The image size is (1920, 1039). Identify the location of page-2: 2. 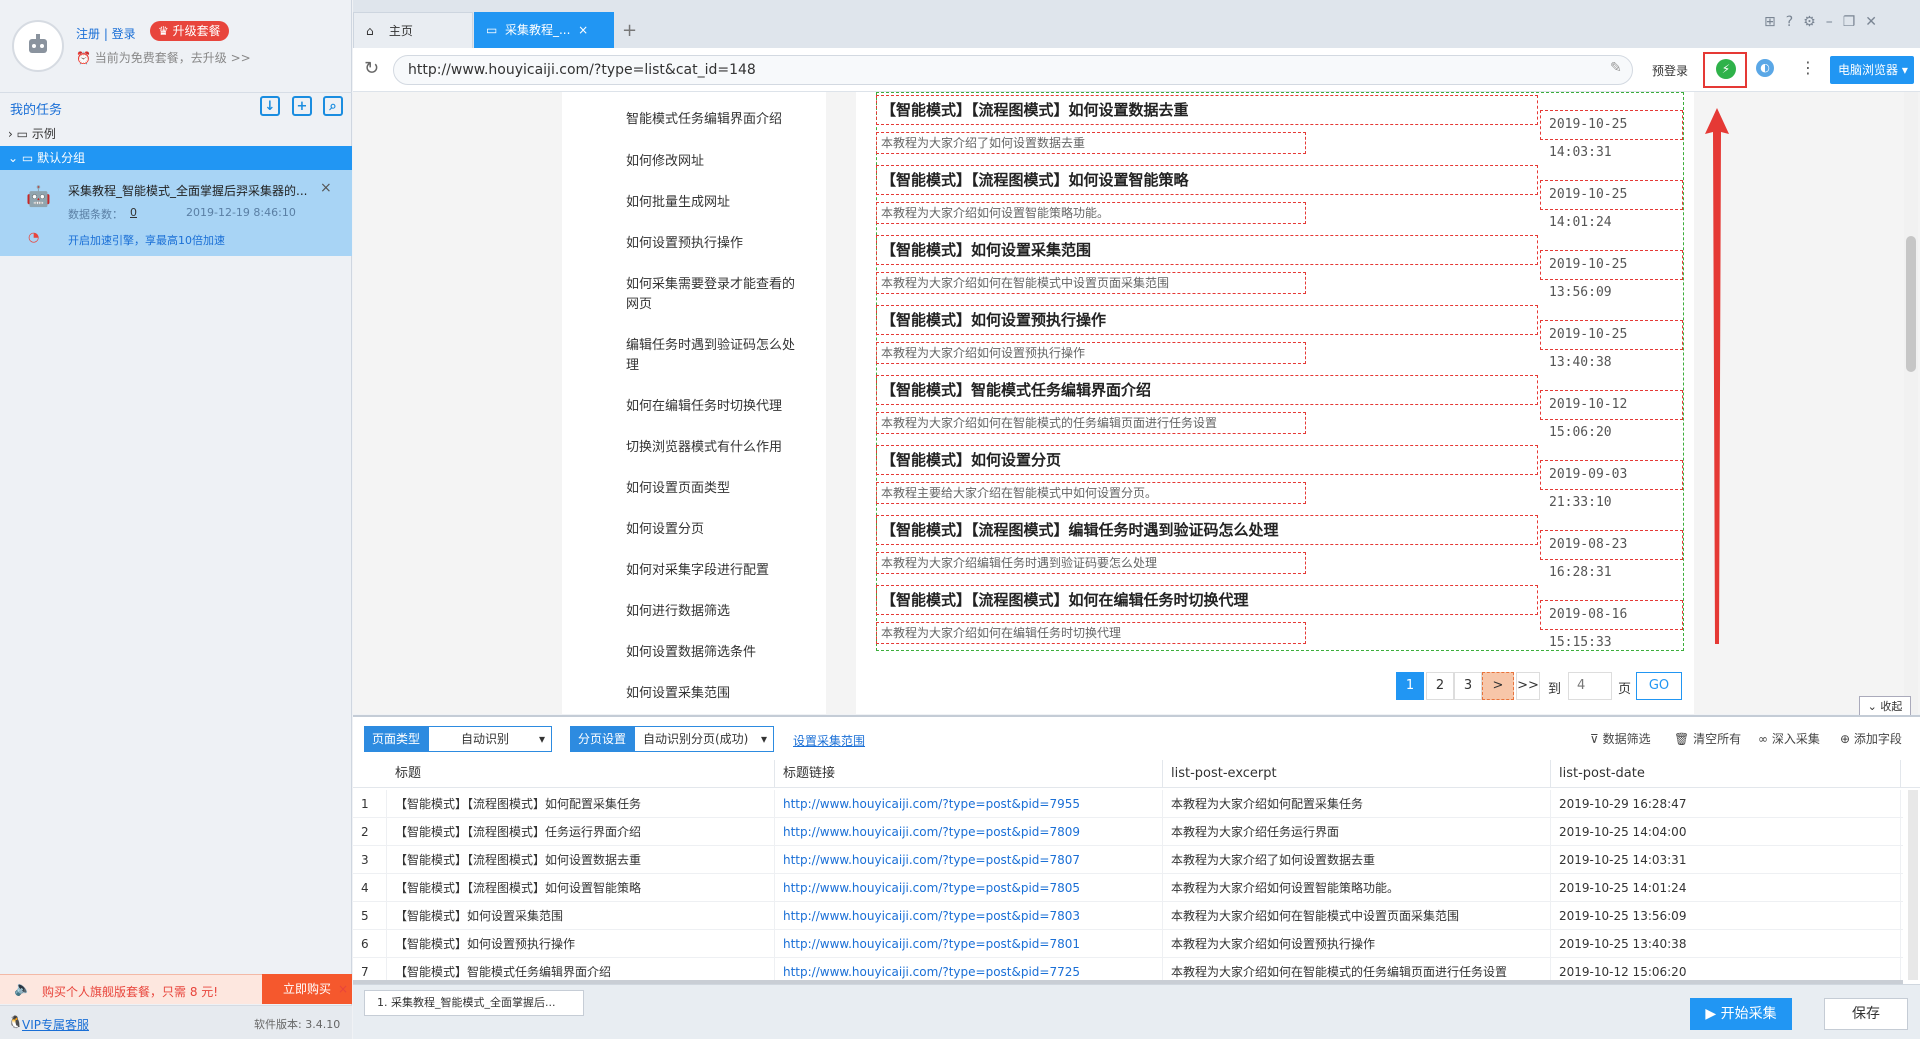
(1440, 686).